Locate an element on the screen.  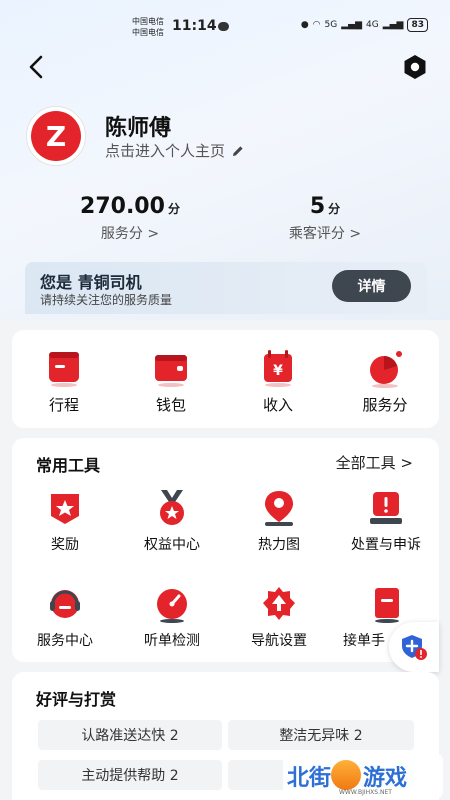
tool-order-check: 听单检测 is located at coordinates (172, 617).